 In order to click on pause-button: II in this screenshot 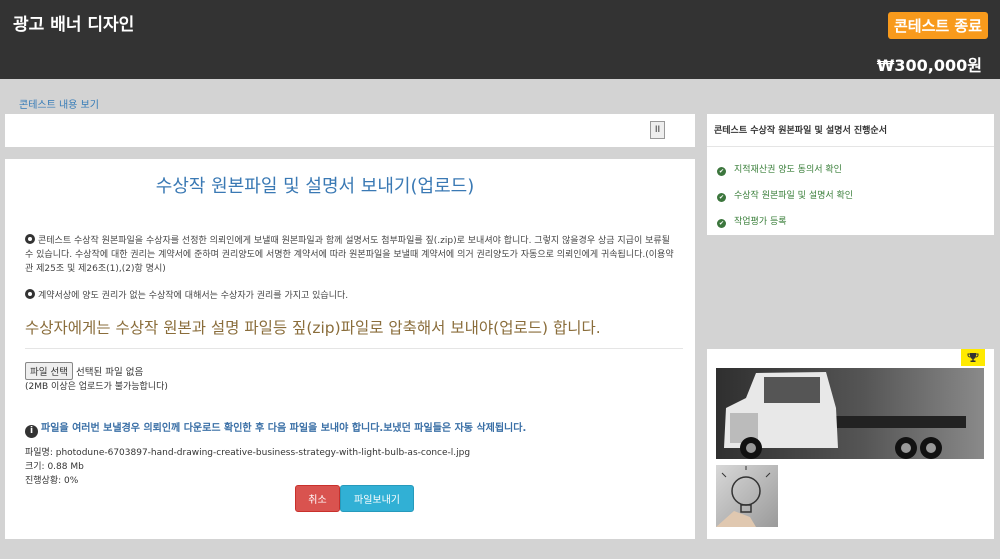, I will do `click(657, 130)`.